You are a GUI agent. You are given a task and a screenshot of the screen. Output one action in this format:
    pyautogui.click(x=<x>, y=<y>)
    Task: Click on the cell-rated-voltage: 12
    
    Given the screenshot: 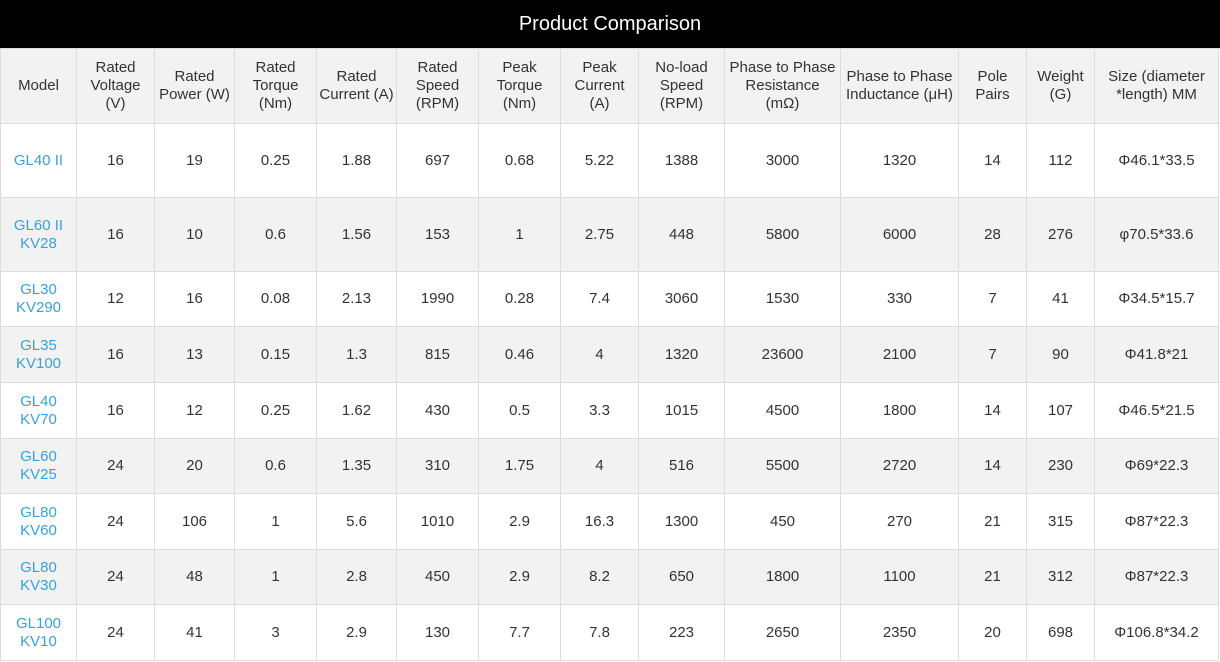 What is the action you would take?
    pyautogui.click(x=115, y=299)
    